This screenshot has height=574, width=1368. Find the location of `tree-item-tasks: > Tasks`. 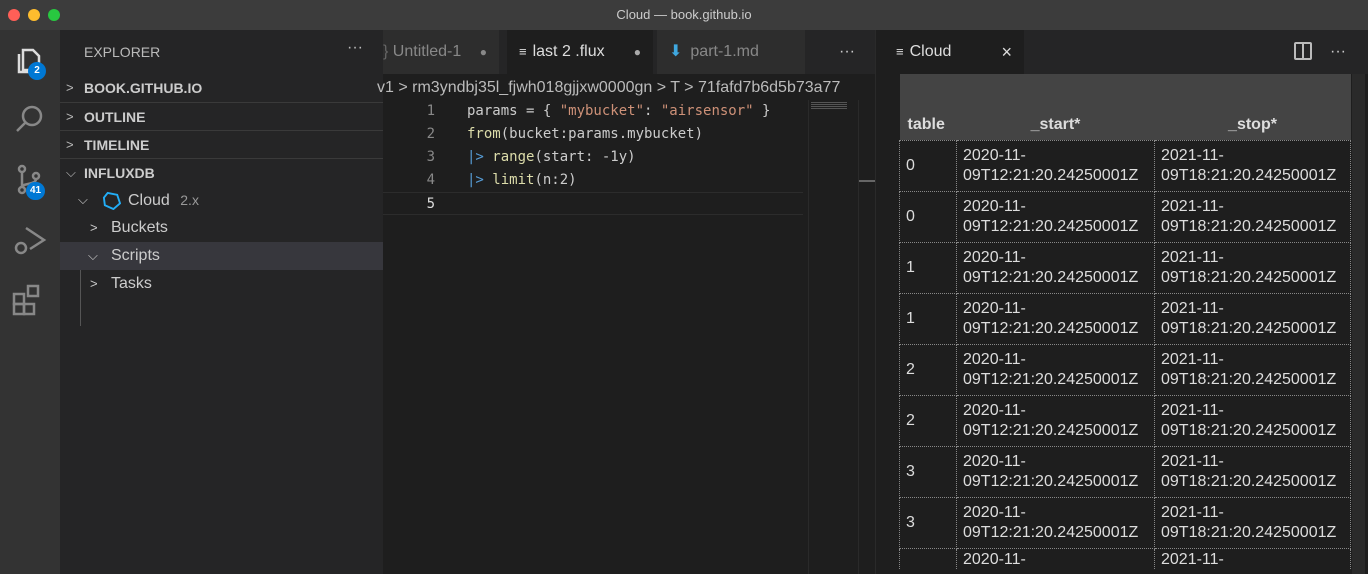

tree-item-tasks: > Tasks is located at coordinates (221, 284).